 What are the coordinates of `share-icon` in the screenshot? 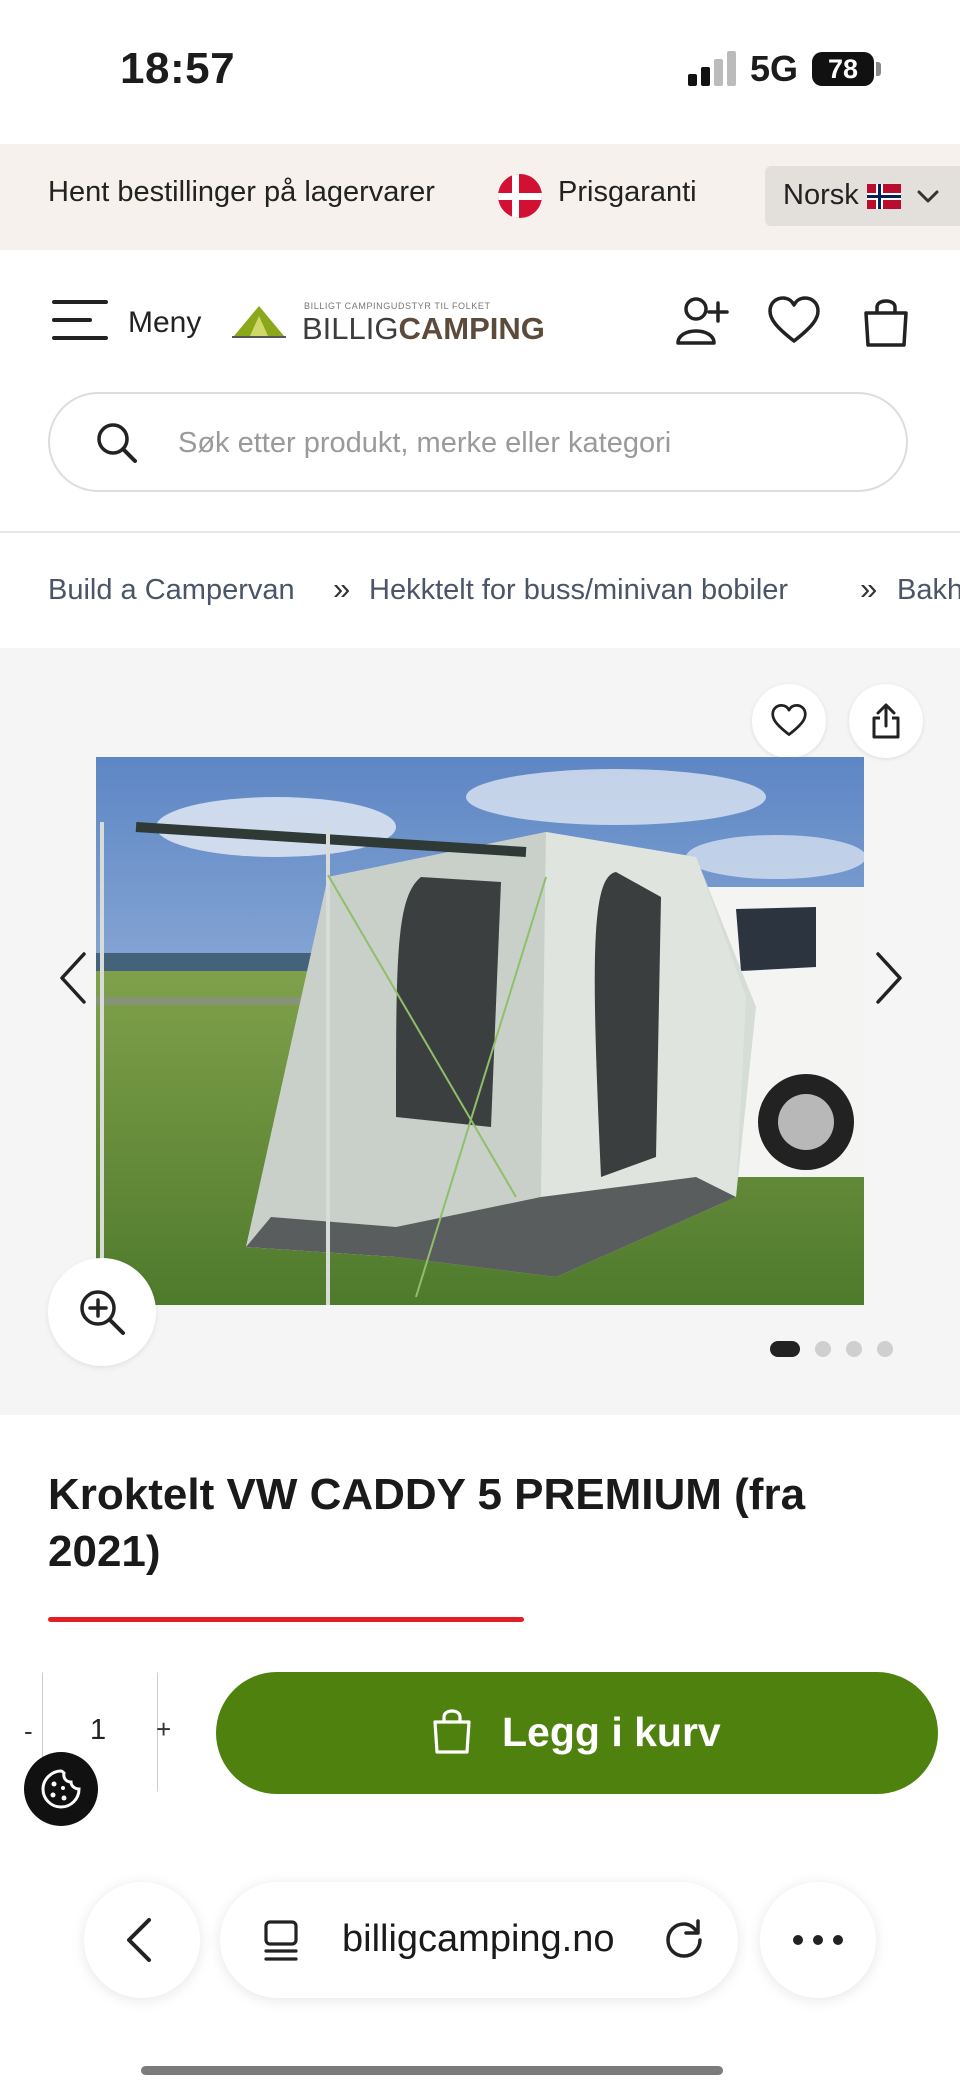 It's located at (886, 721).